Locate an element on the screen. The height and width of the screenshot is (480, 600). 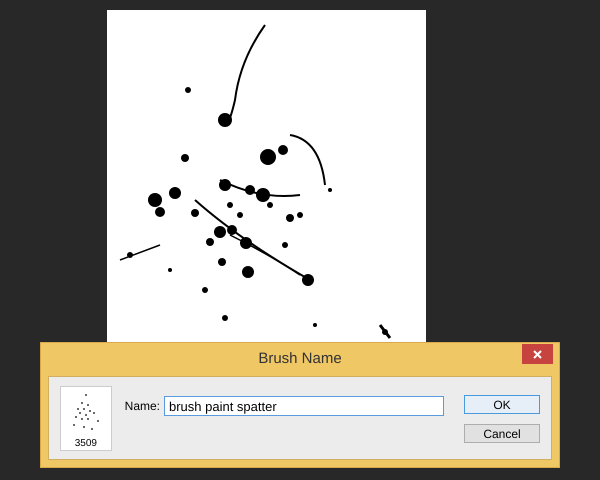
ok-button: OK is located at coordinates (502, 404).